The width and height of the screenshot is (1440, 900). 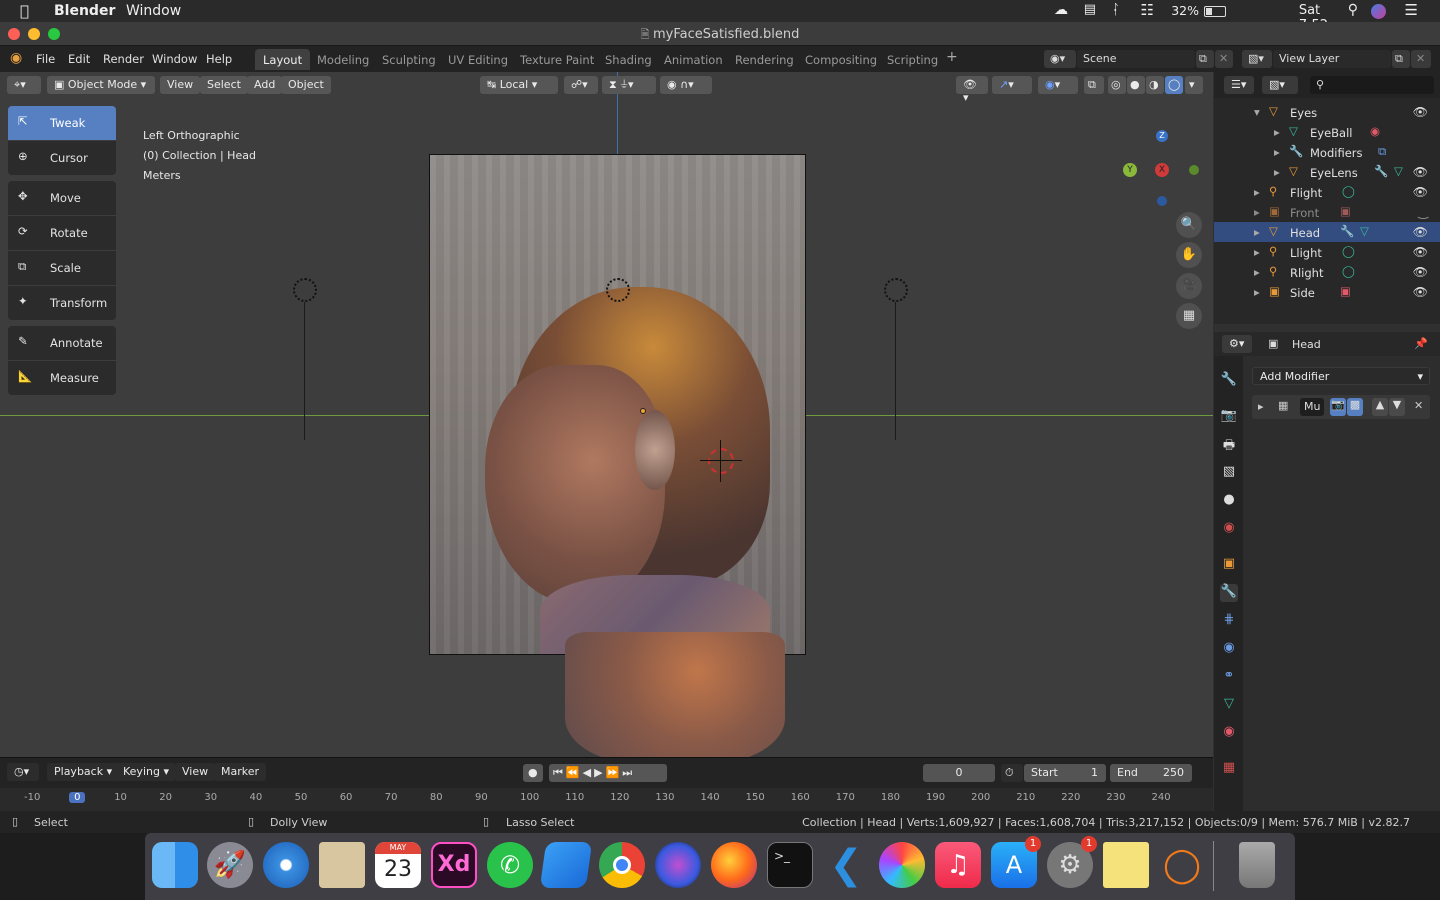 I want to click on remove-modifier-icon: ✕, so click(x=1418, y=405).